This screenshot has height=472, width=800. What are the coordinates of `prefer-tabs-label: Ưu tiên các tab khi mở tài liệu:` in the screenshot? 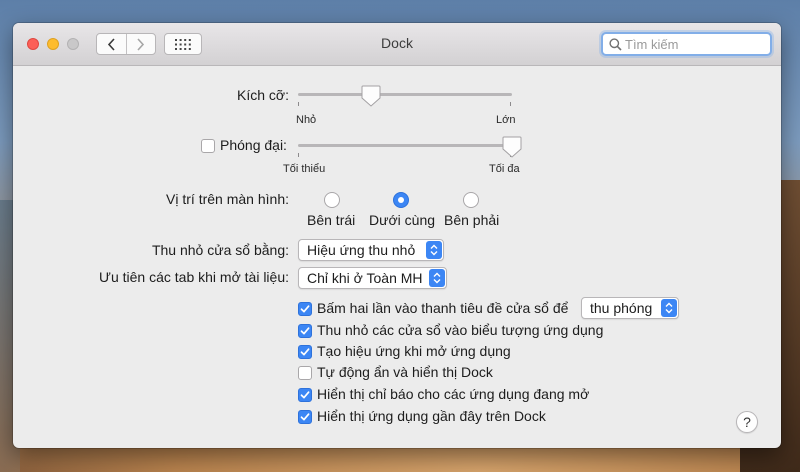 It's located at (194, 277).